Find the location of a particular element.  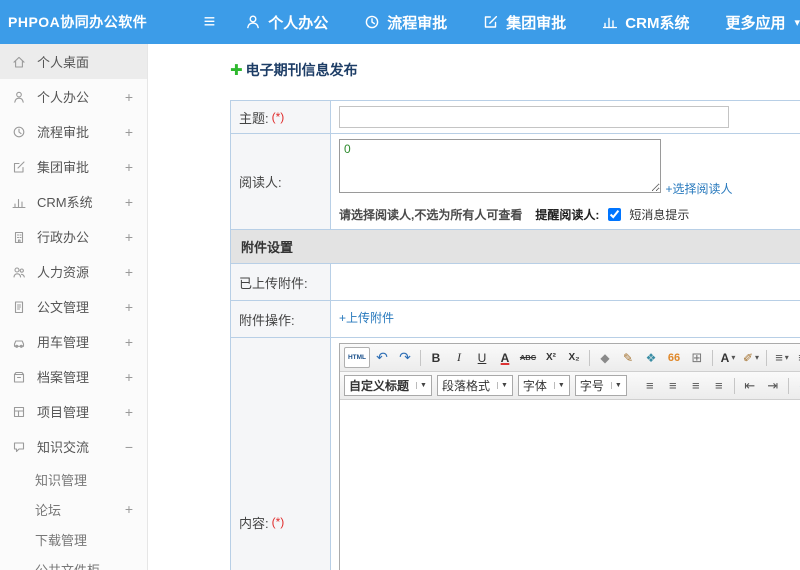

bold-button: B is located at coordinates (436, 357).